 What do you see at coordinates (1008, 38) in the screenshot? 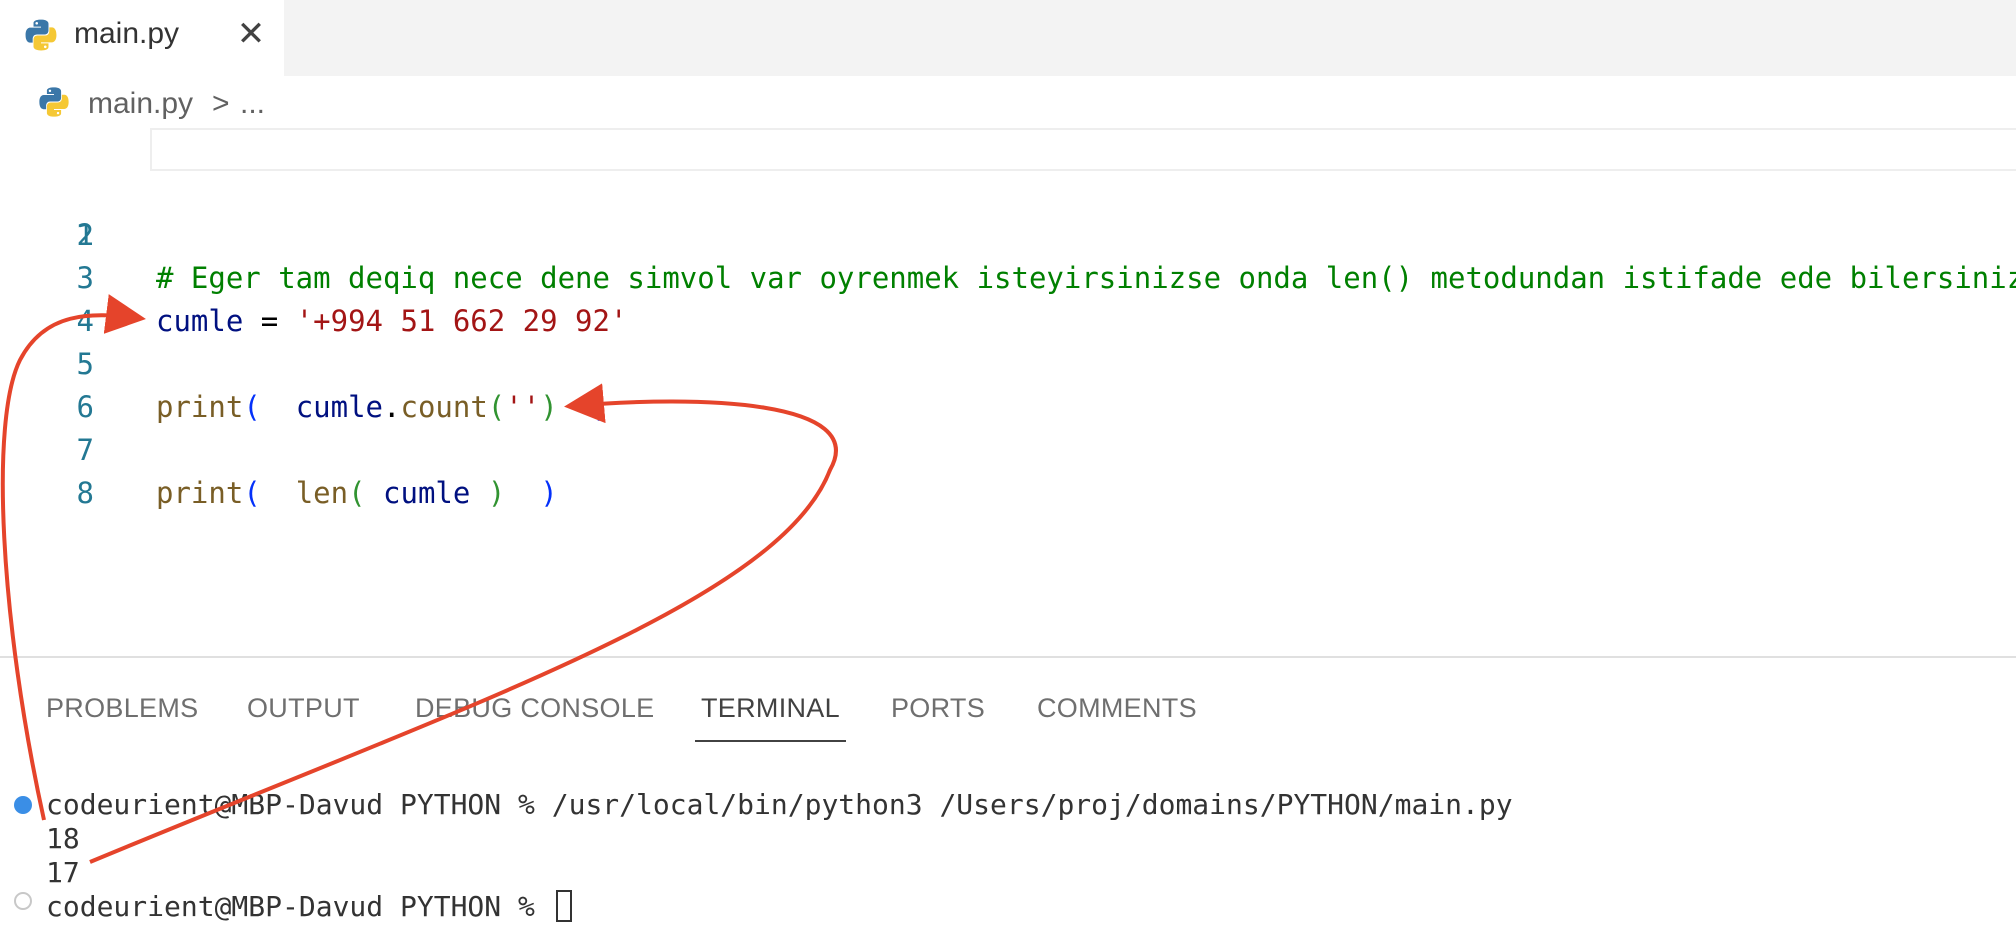
I see `tab-bar: main.py ✕` at bounding box center [1008, 38].